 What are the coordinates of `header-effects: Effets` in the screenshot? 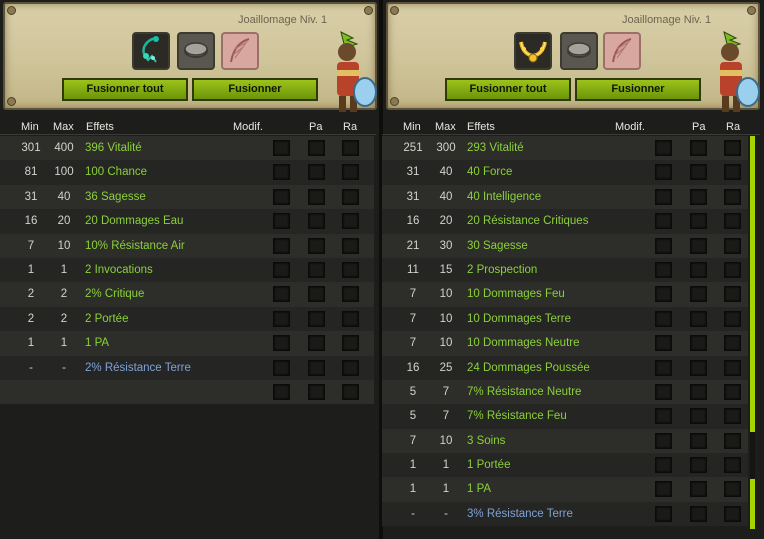 It's located at (100, 127).